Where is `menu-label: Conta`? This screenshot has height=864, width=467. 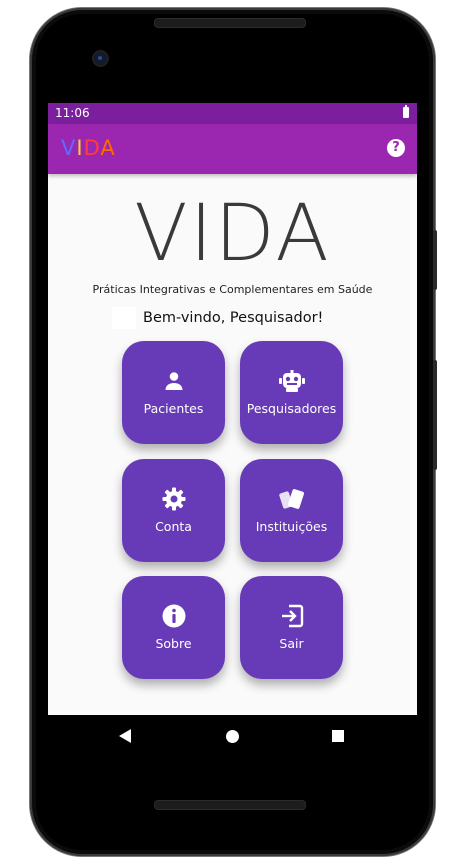 menu-label: Conta is located at coordinates (173, 526).